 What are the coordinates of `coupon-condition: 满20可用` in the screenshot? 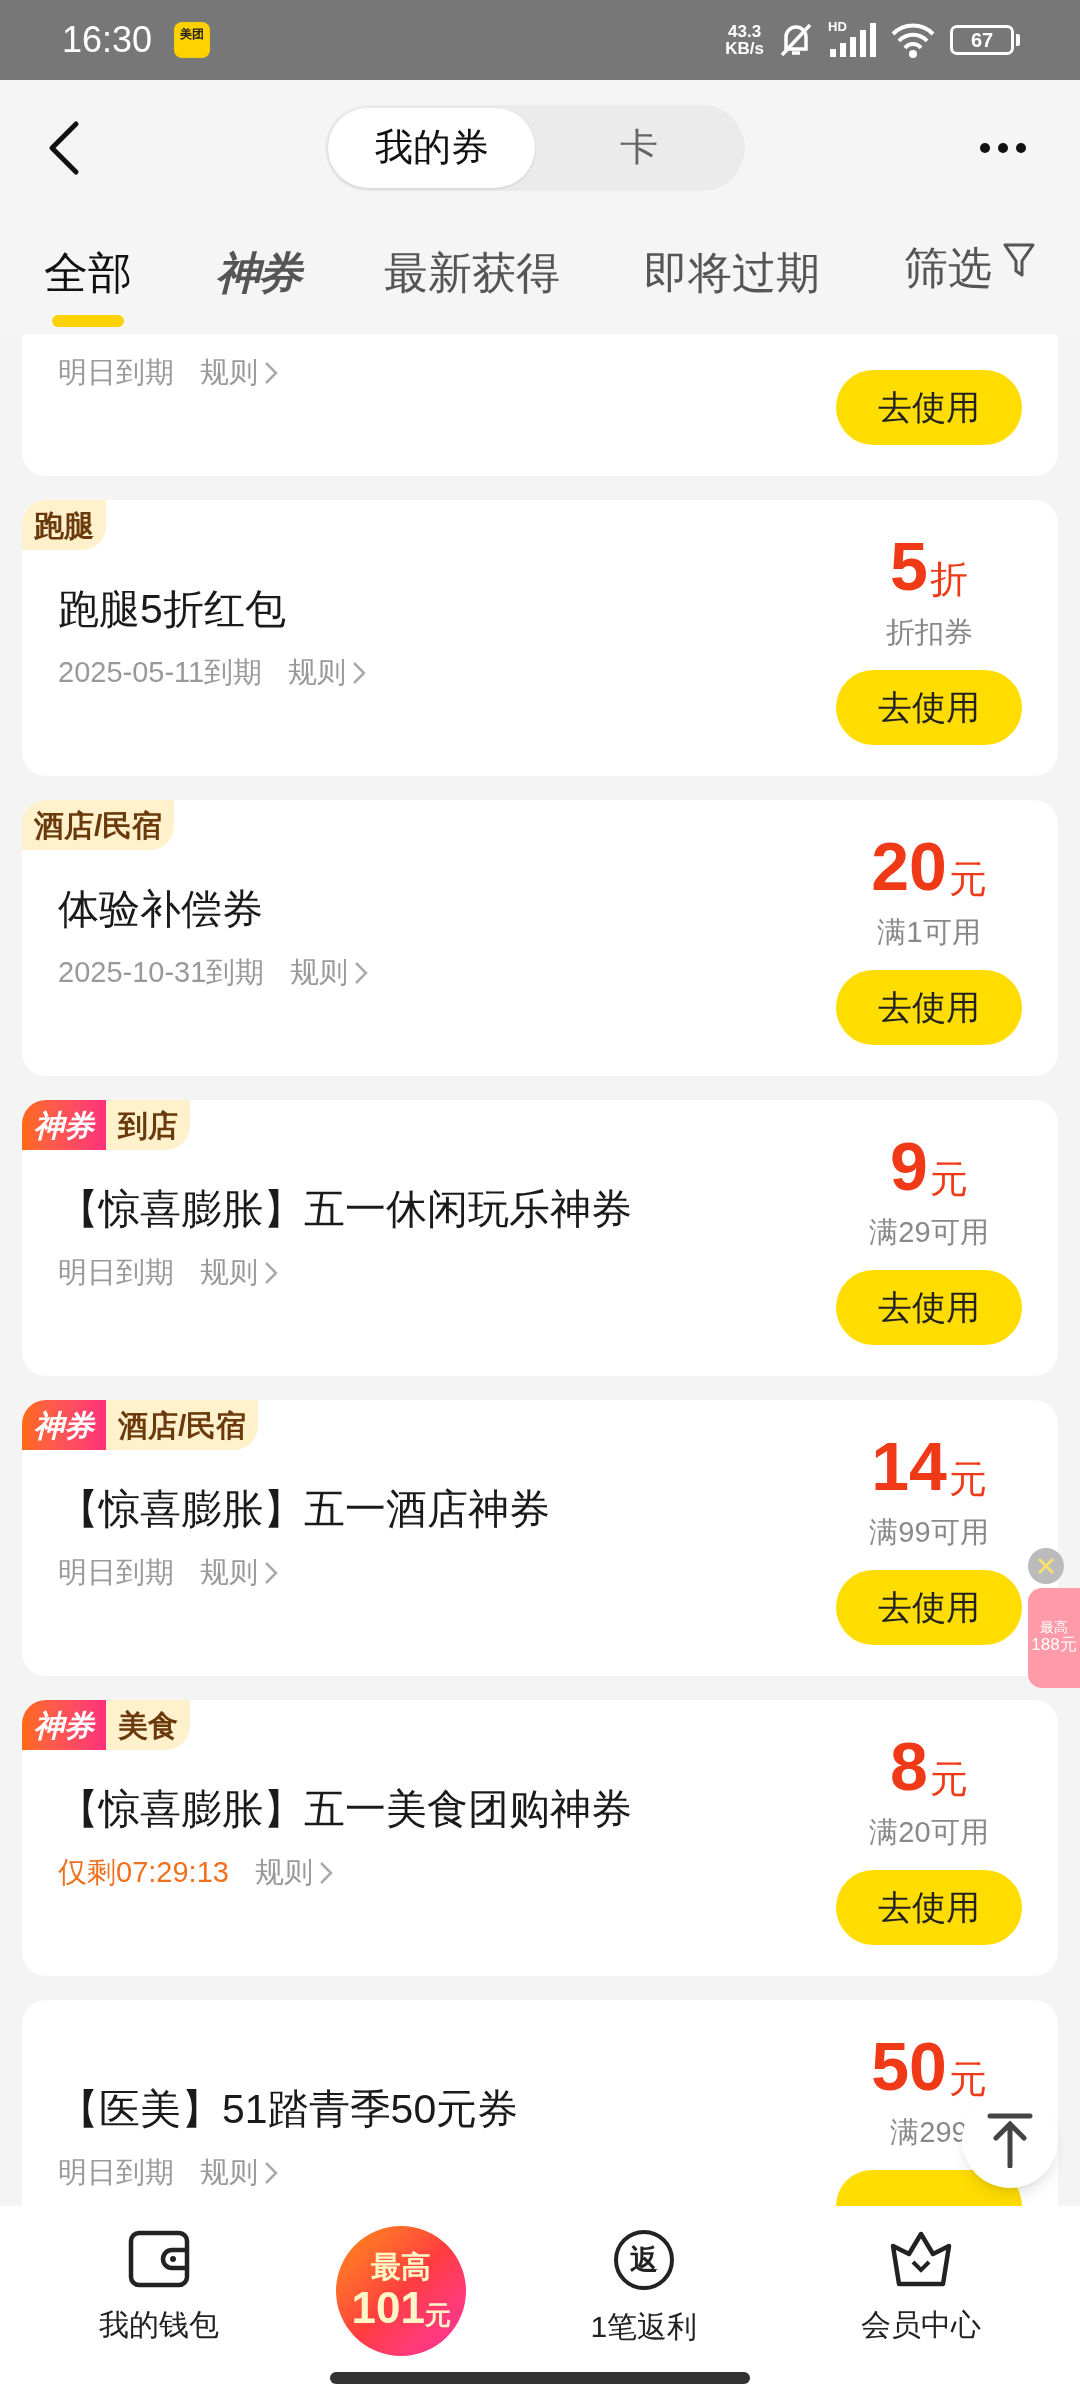 It's located at (929, 1833).